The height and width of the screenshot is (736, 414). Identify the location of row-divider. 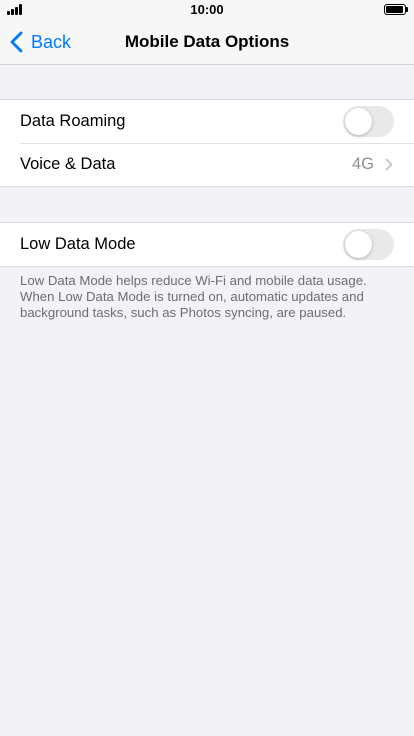
(217, 143).